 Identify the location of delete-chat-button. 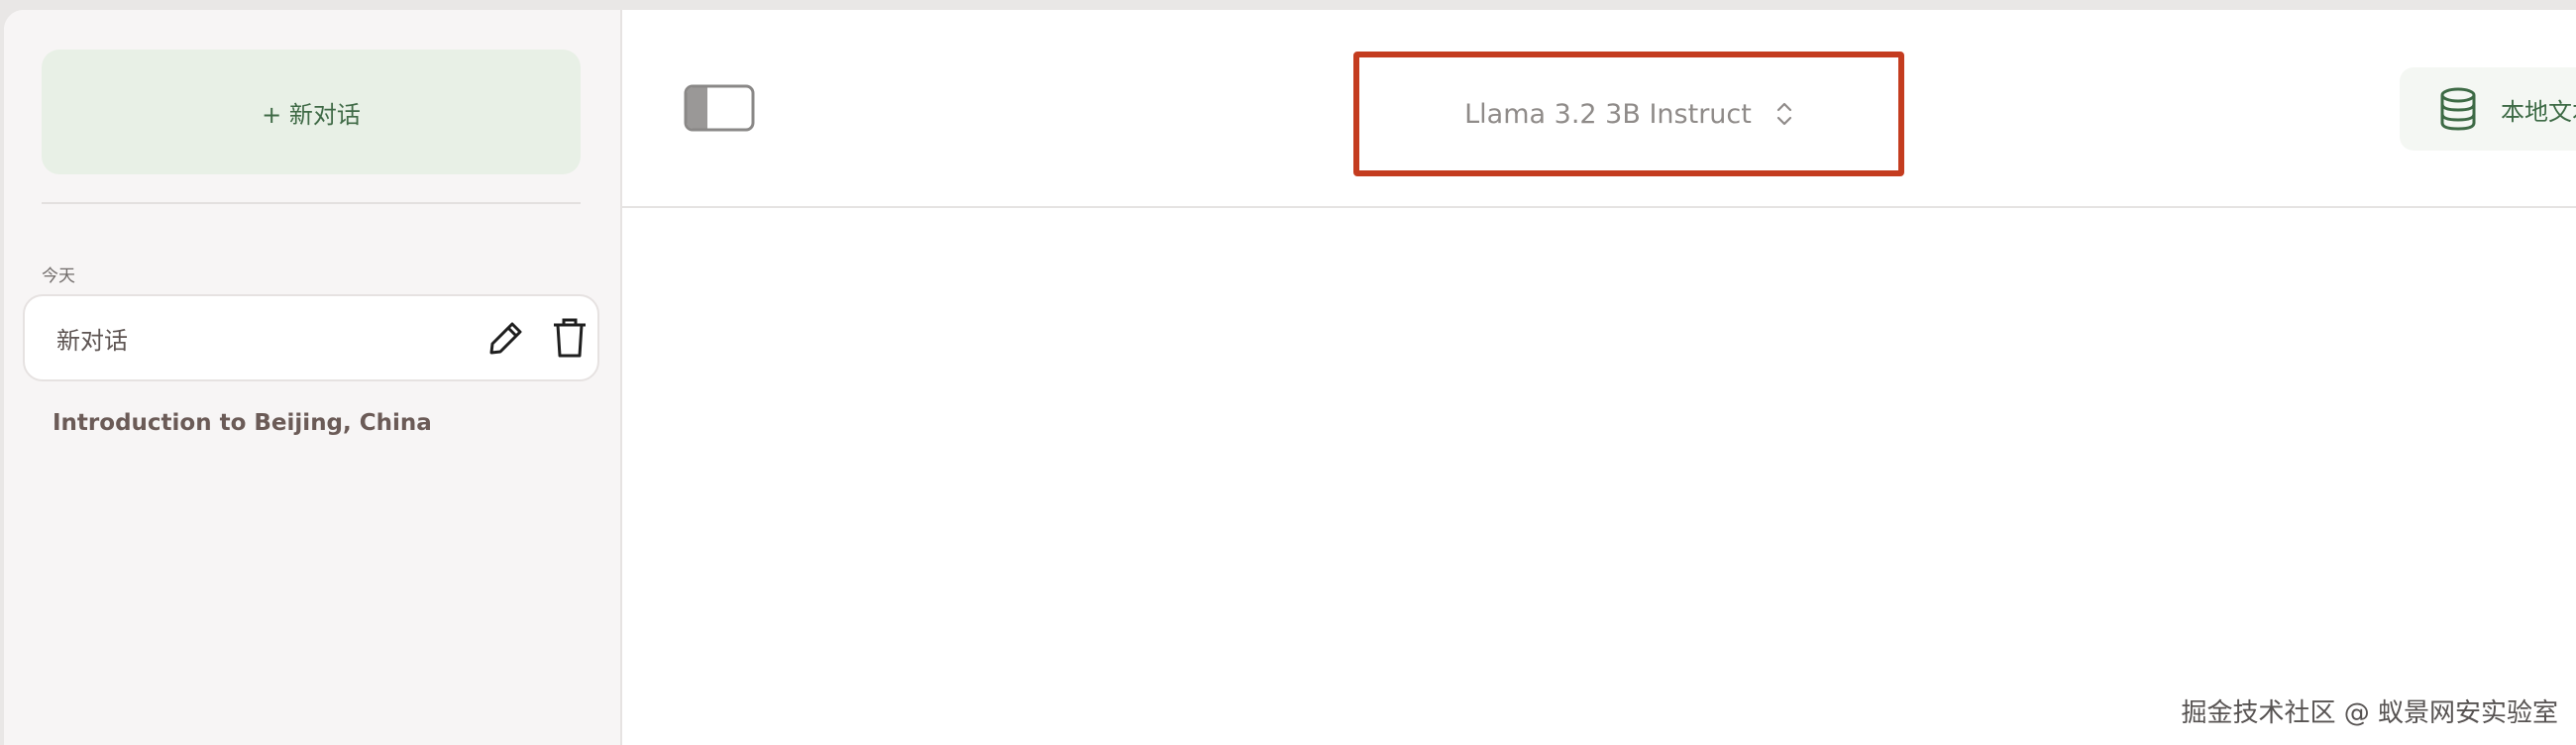
(570, 338).